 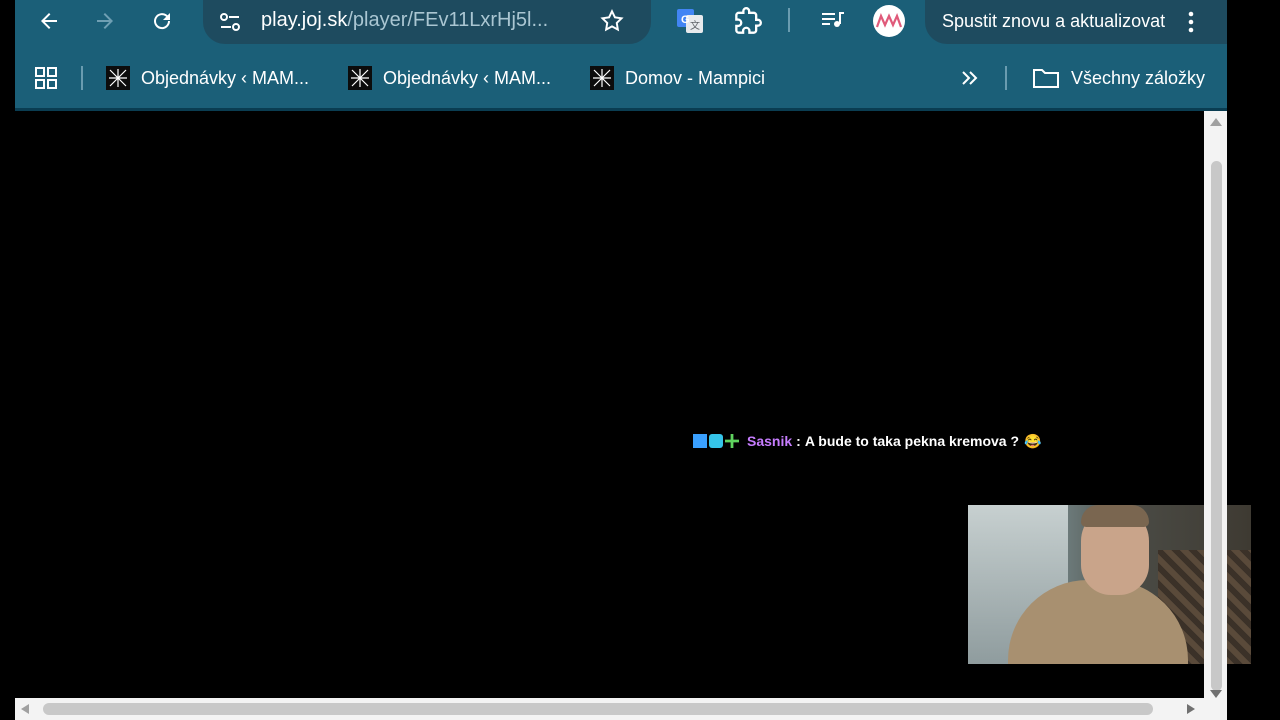 I want to click on media-control-button, so click(x=833, y=22).